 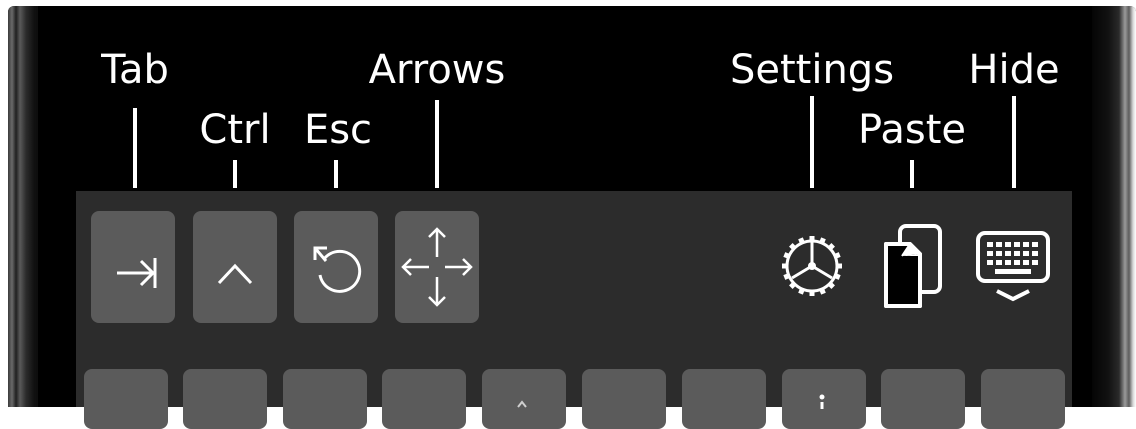 What do you see at coordinates (338, 130) in the screenshot?
I see `esc-callout-label: Esc` at bounding box center [338, 130].